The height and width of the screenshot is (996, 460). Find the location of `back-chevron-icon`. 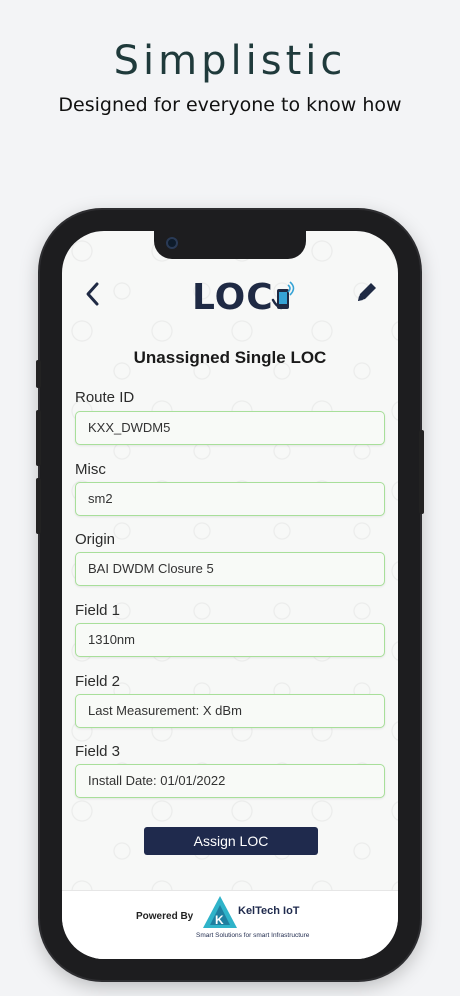

back-chevron-icon is located at coordinates (93, 294).